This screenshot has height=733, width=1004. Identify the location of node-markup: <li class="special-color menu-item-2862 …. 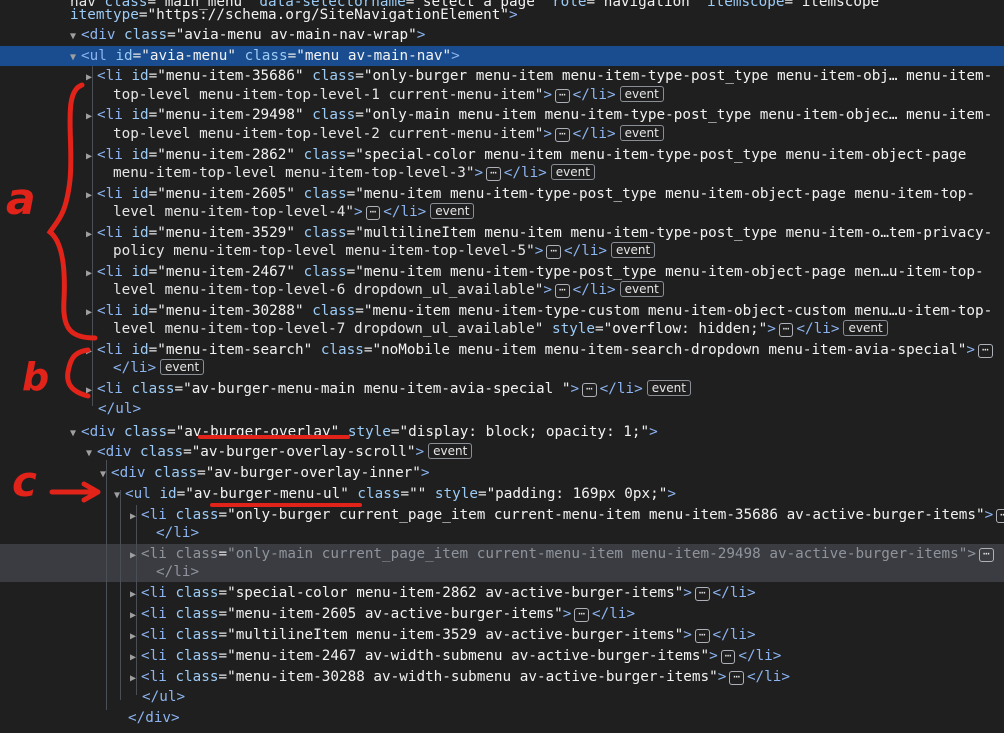
(416, 593).